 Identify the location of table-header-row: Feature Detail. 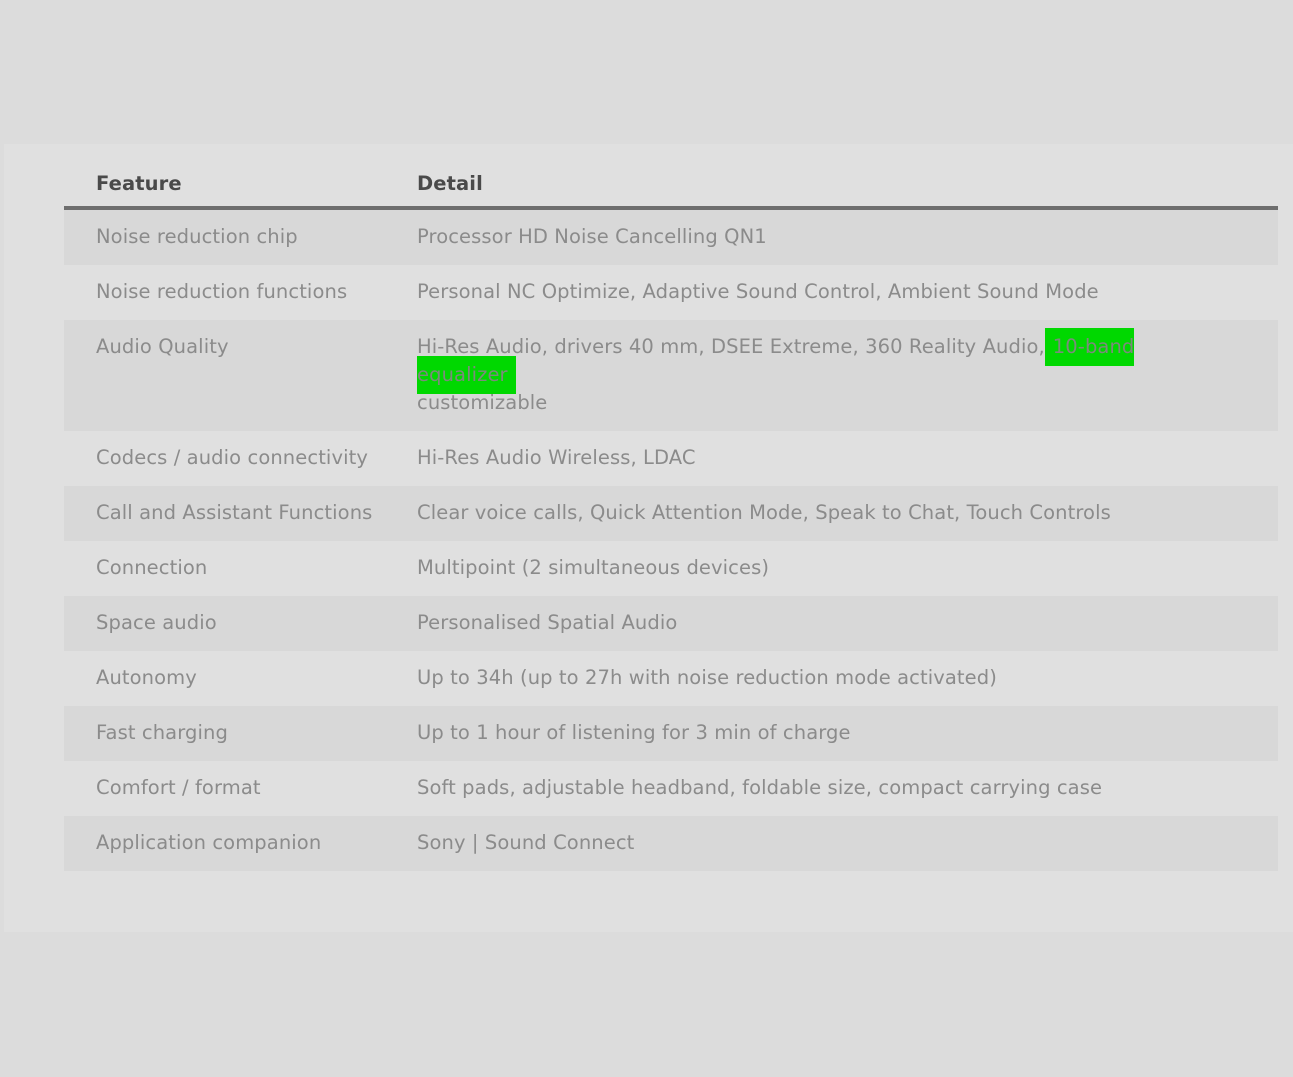
(671, 185).